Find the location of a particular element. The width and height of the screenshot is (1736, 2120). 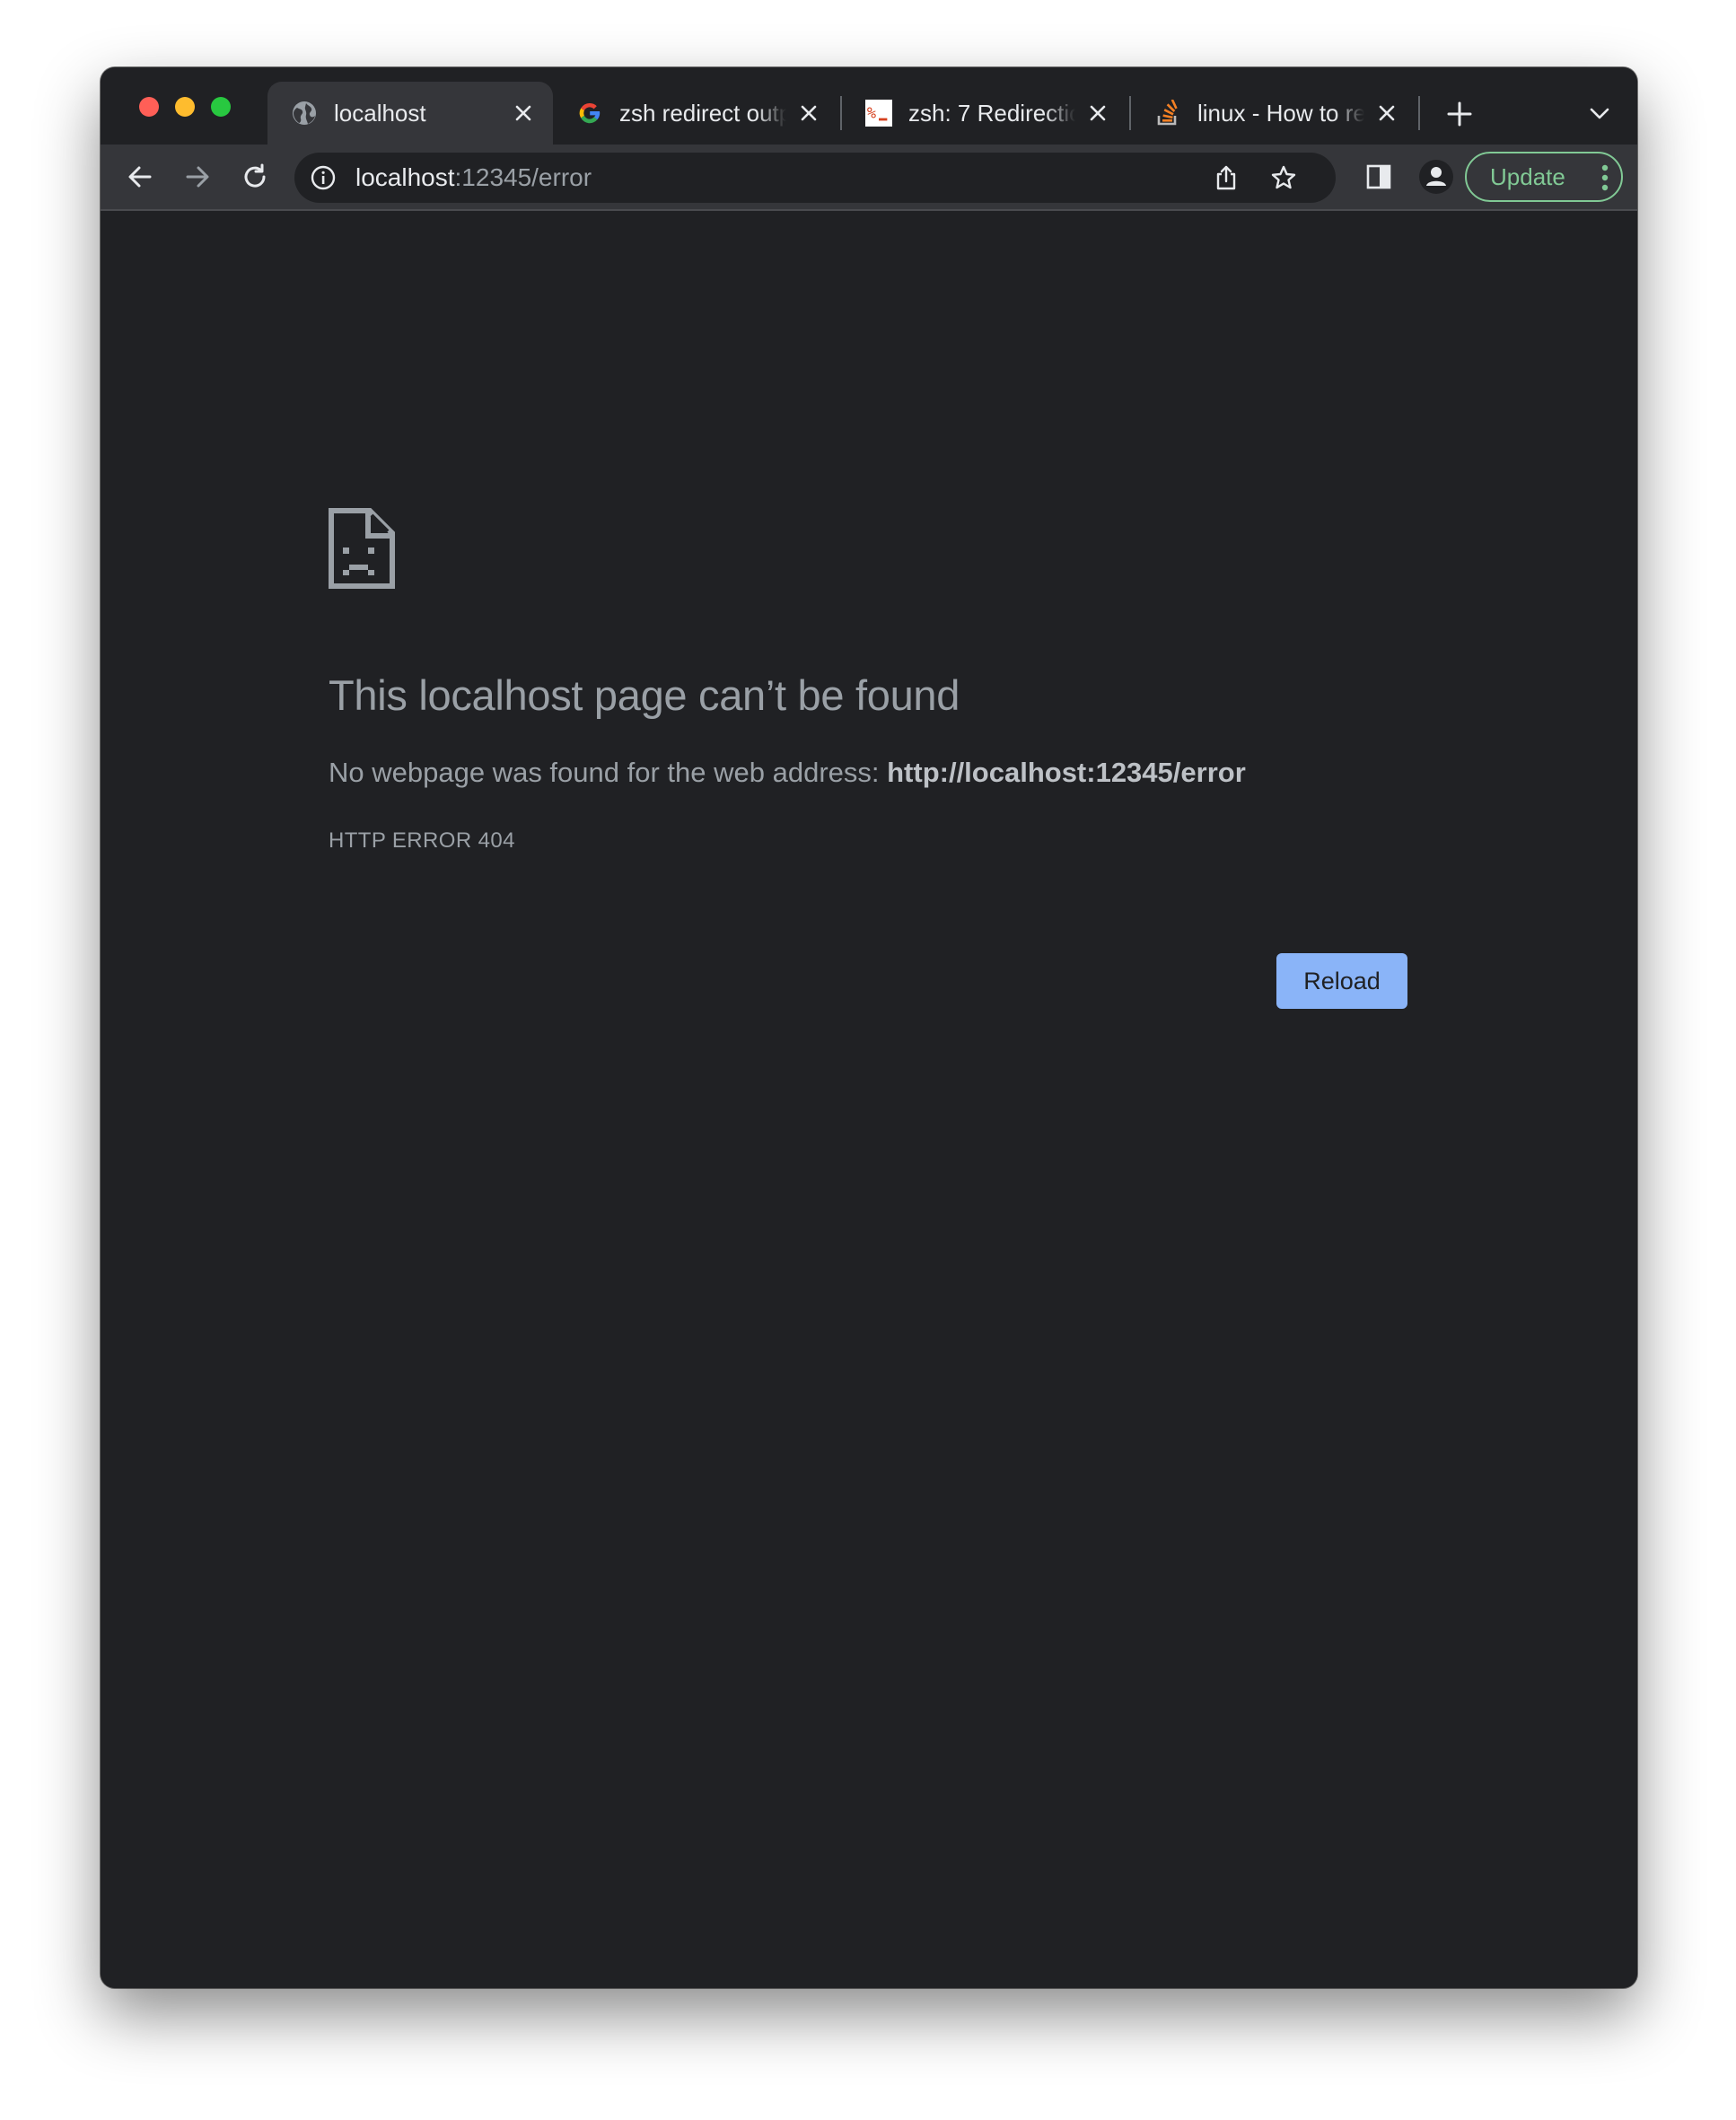

new-tab-button is located at coordinates (1459, 114).